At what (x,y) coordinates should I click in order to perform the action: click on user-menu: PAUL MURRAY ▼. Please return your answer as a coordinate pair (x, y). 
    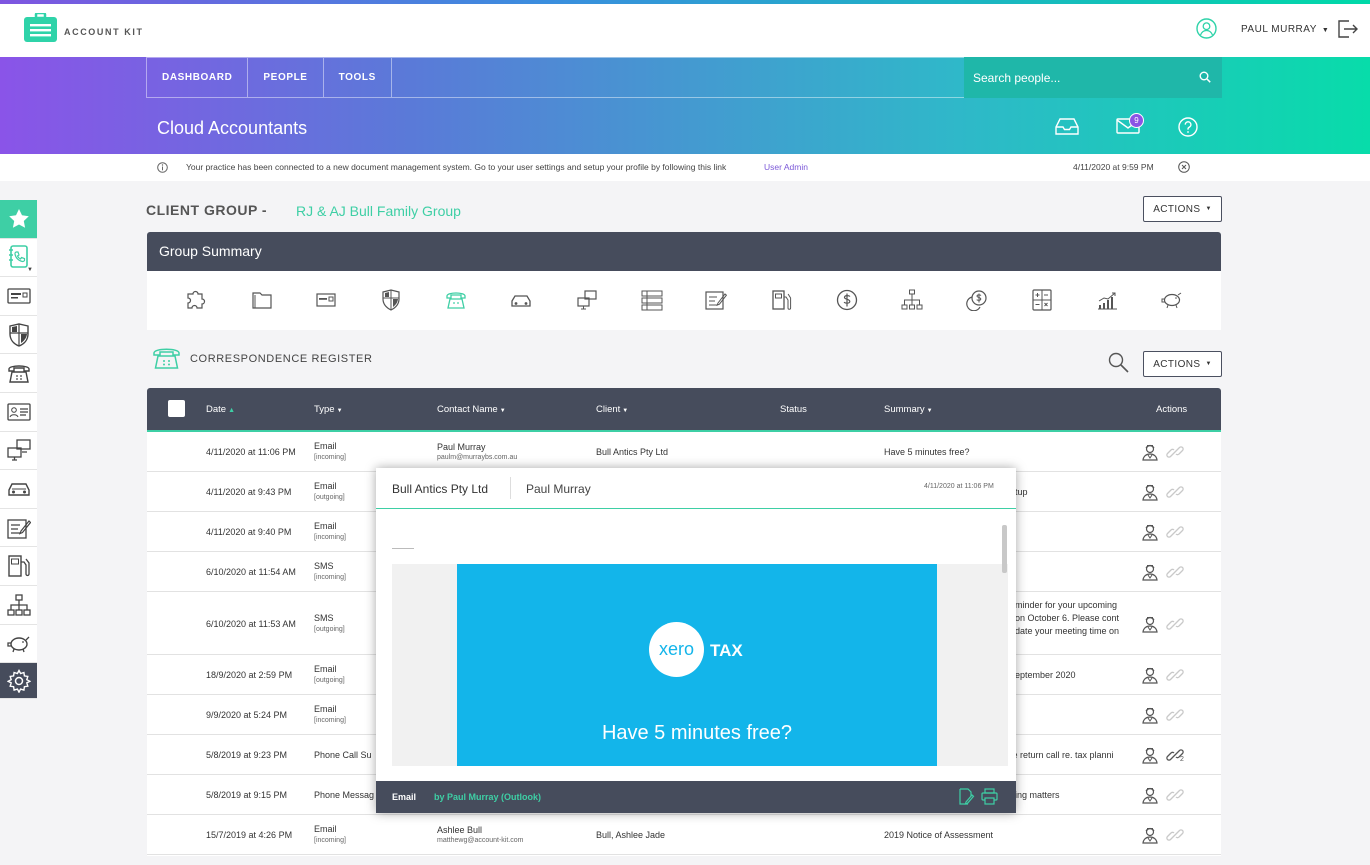
    Looking at the image, I should click on (1285, 29).